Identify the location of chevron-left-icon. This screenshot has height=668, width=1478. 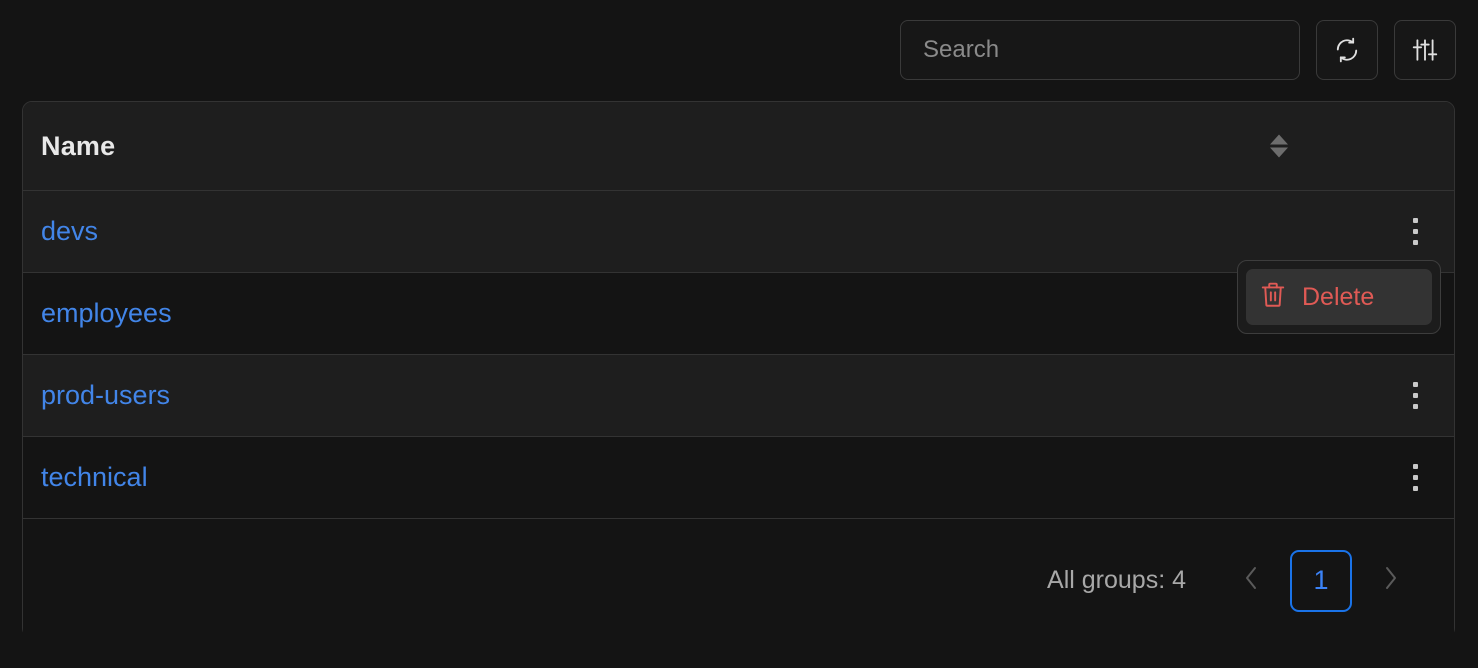
(1252, 580).